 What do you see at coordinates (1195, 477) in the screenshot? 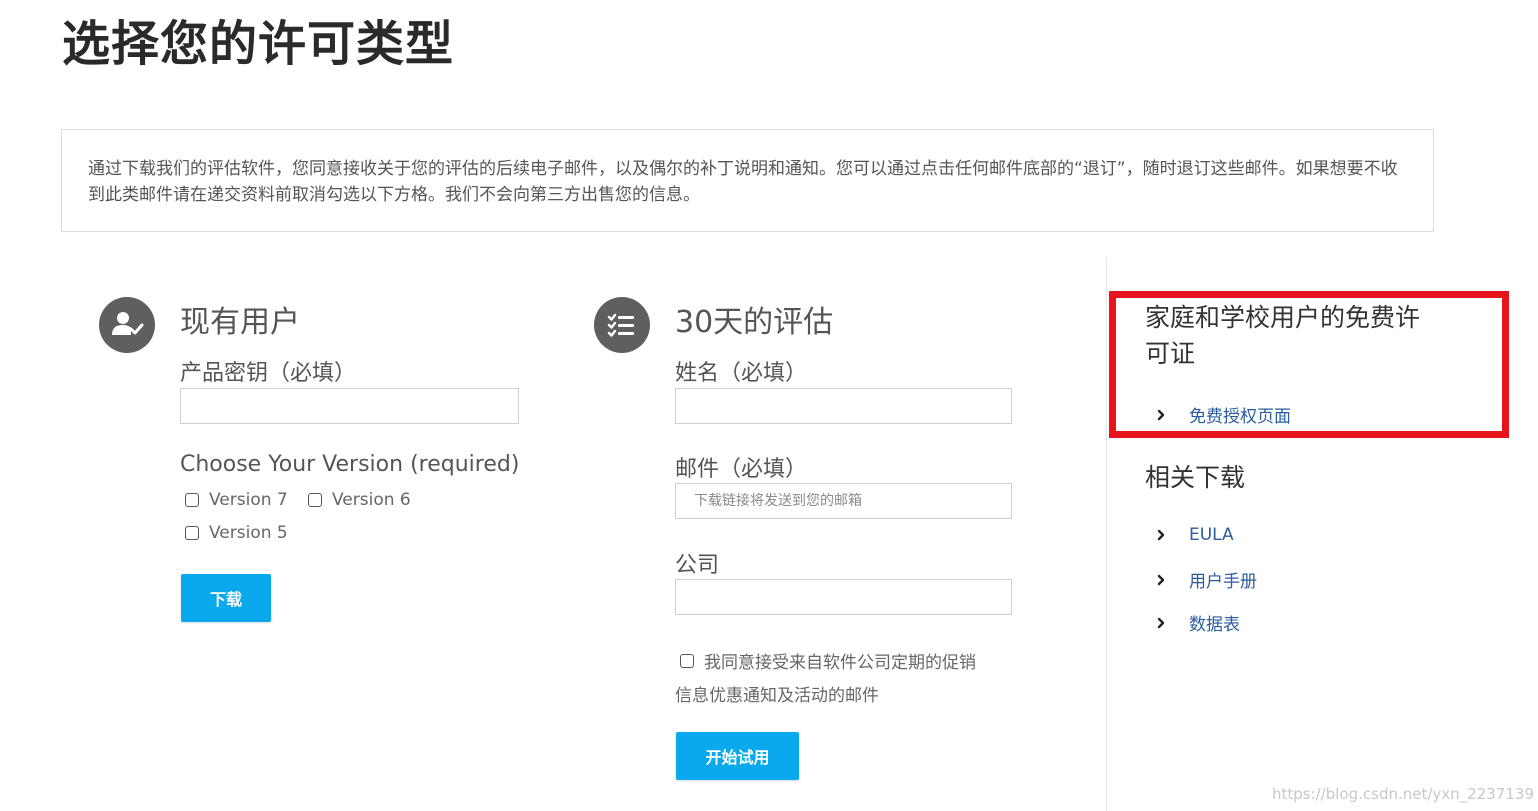
I see `related-downloads-title: 相关下载` at bounding box center [1195, 477].